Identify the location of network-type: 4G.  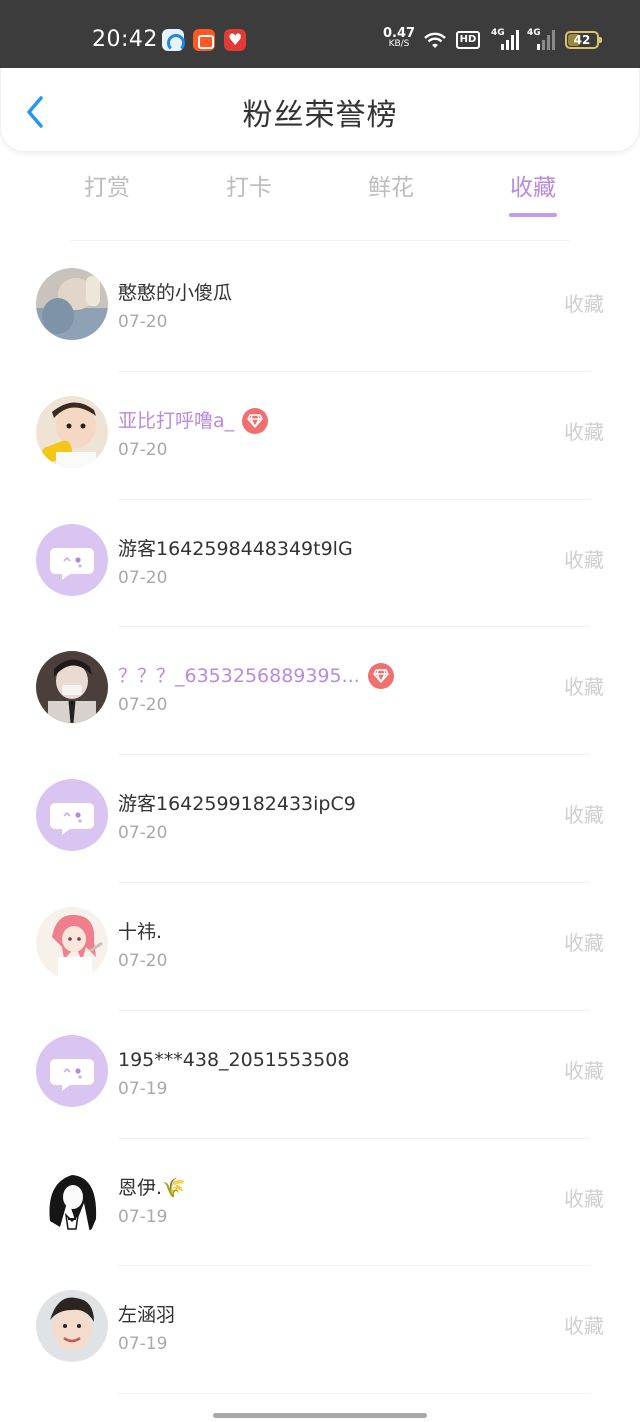
(498, 33).